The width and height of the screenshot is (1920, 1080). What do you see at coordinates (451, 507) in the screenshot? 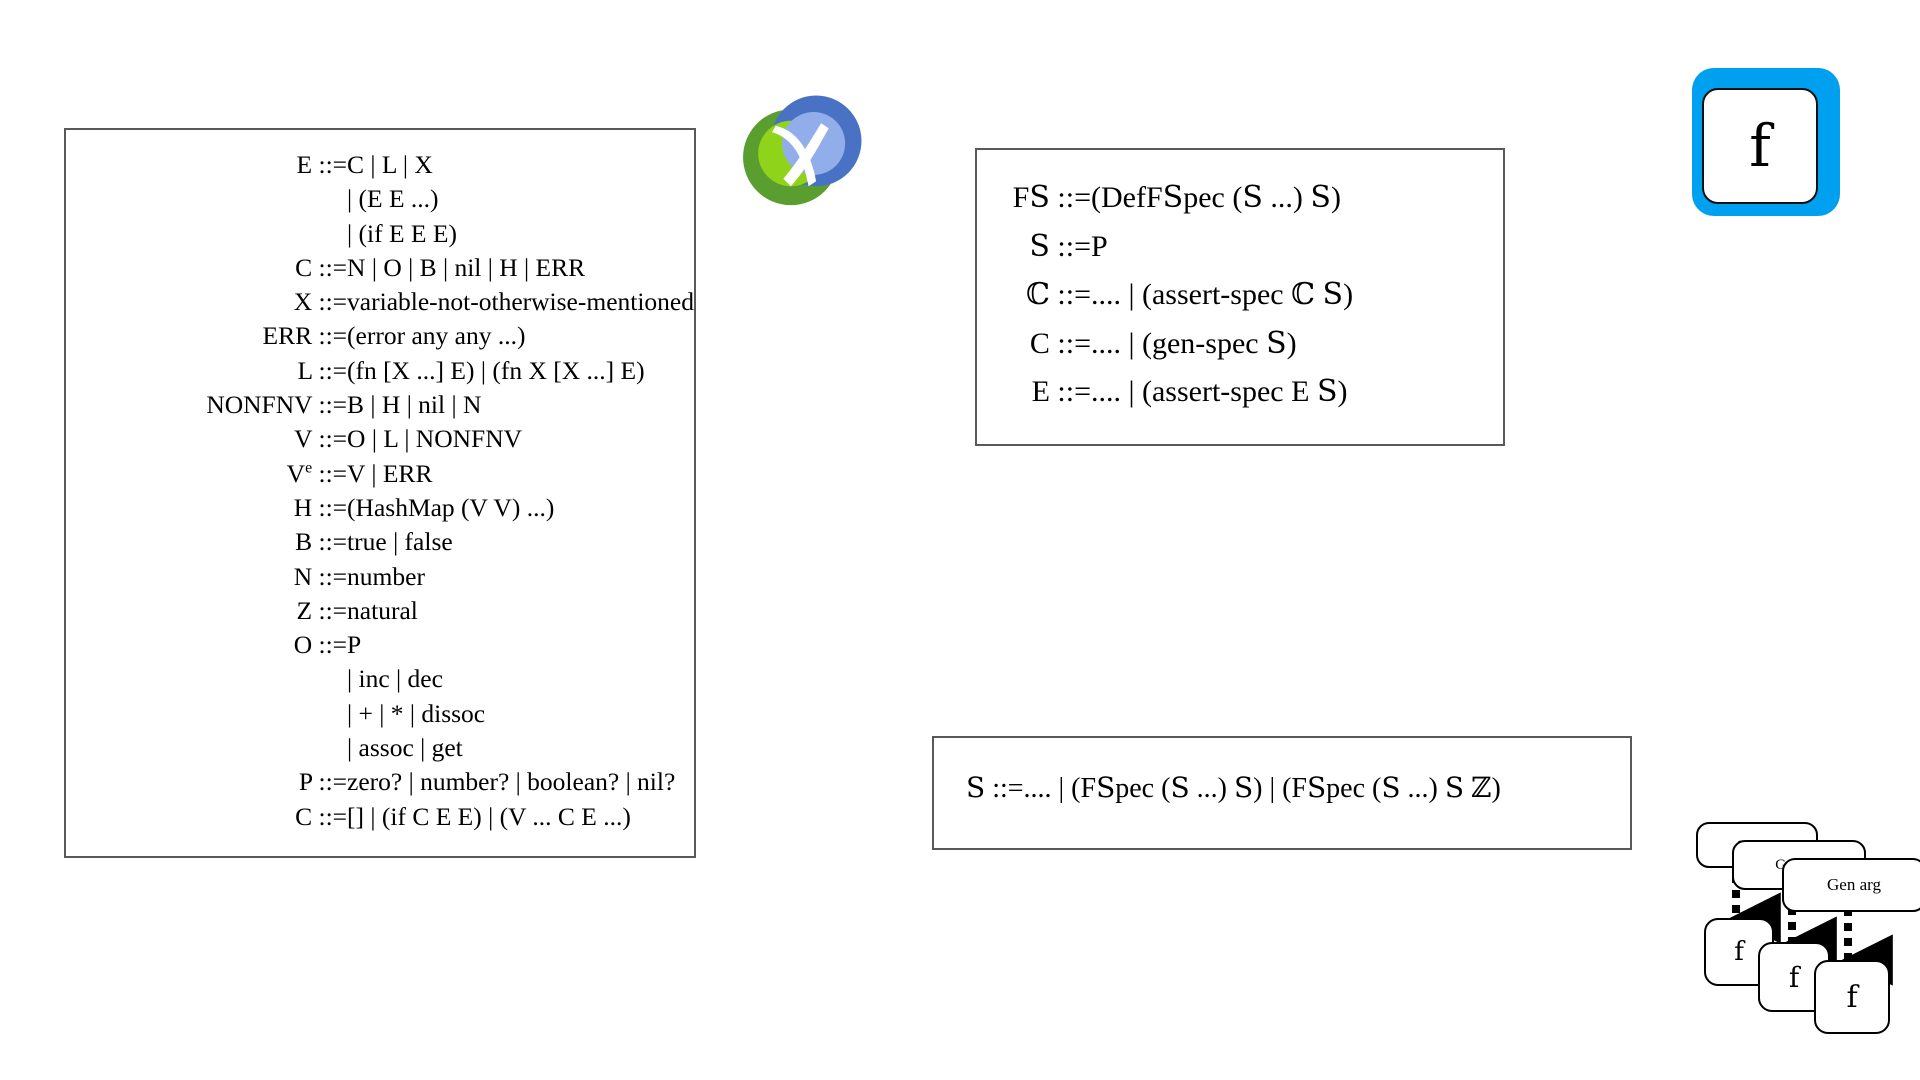
I see `rule-rhs: (HashMap (V V) ...)` at bounding box center [451, 507].